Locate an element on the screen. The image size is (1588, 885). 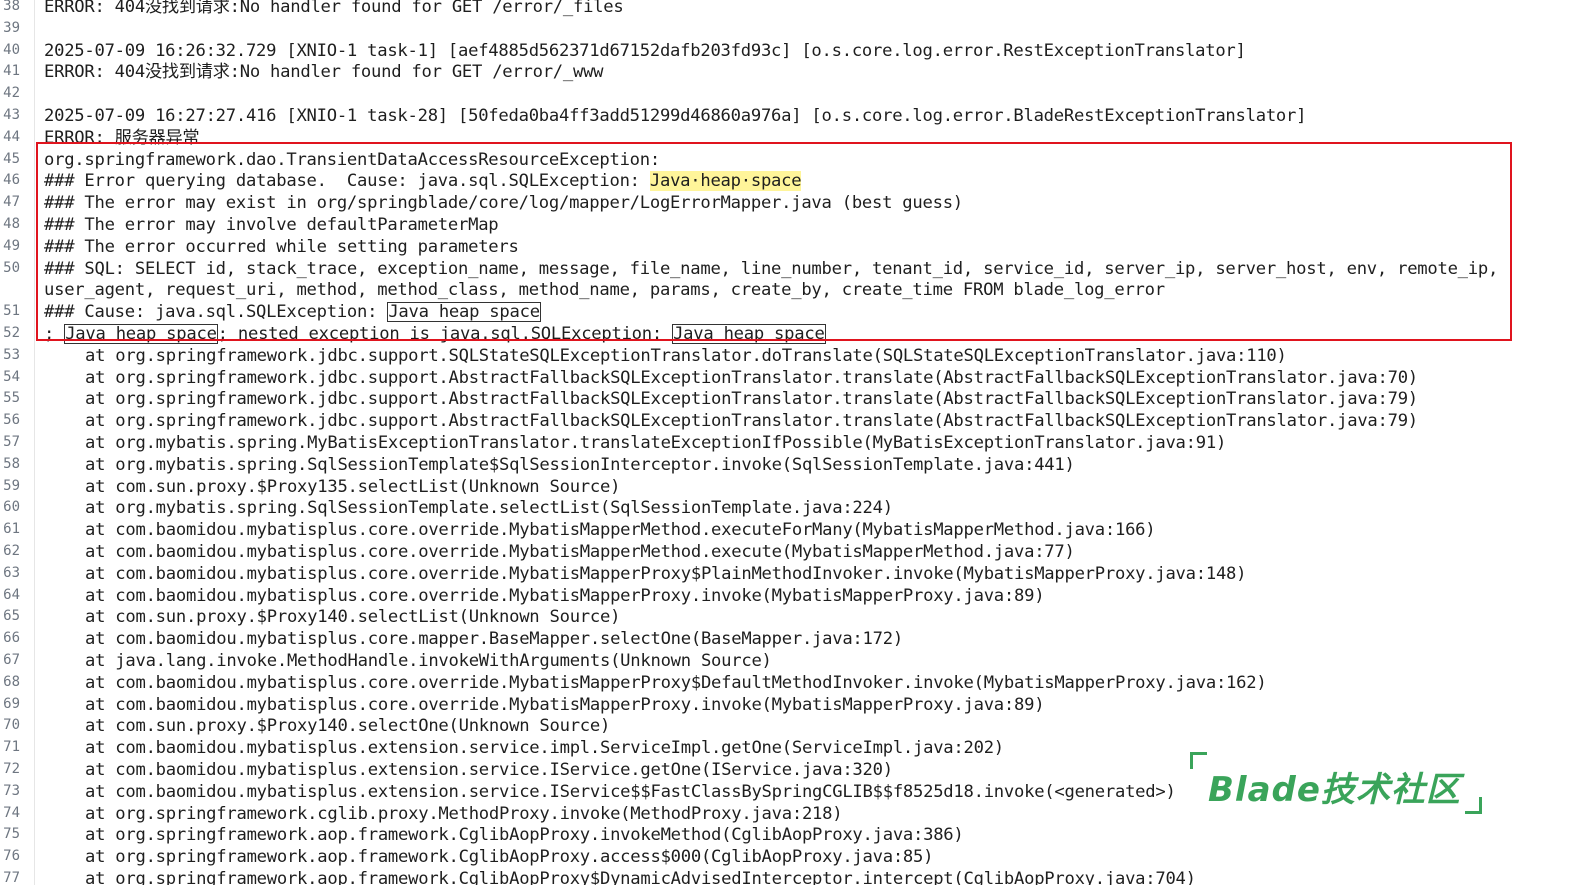
line-number: 77 is located at coordinates (11, 877).